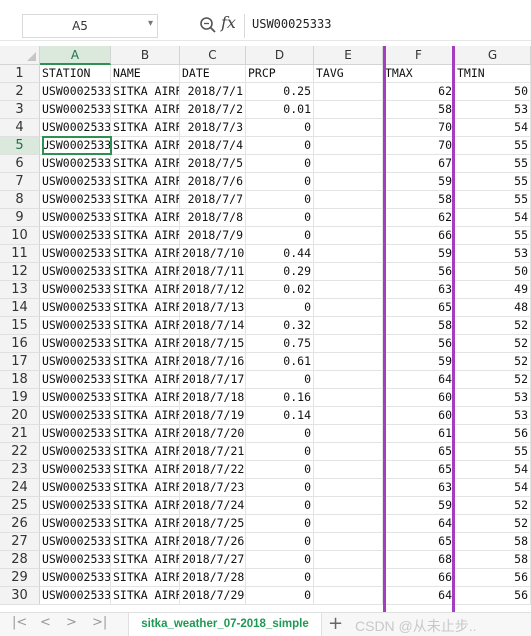  Describe the element at coordinates (19, 622) in the screenshot. I see `first-sheet-icon: |<` at that location.